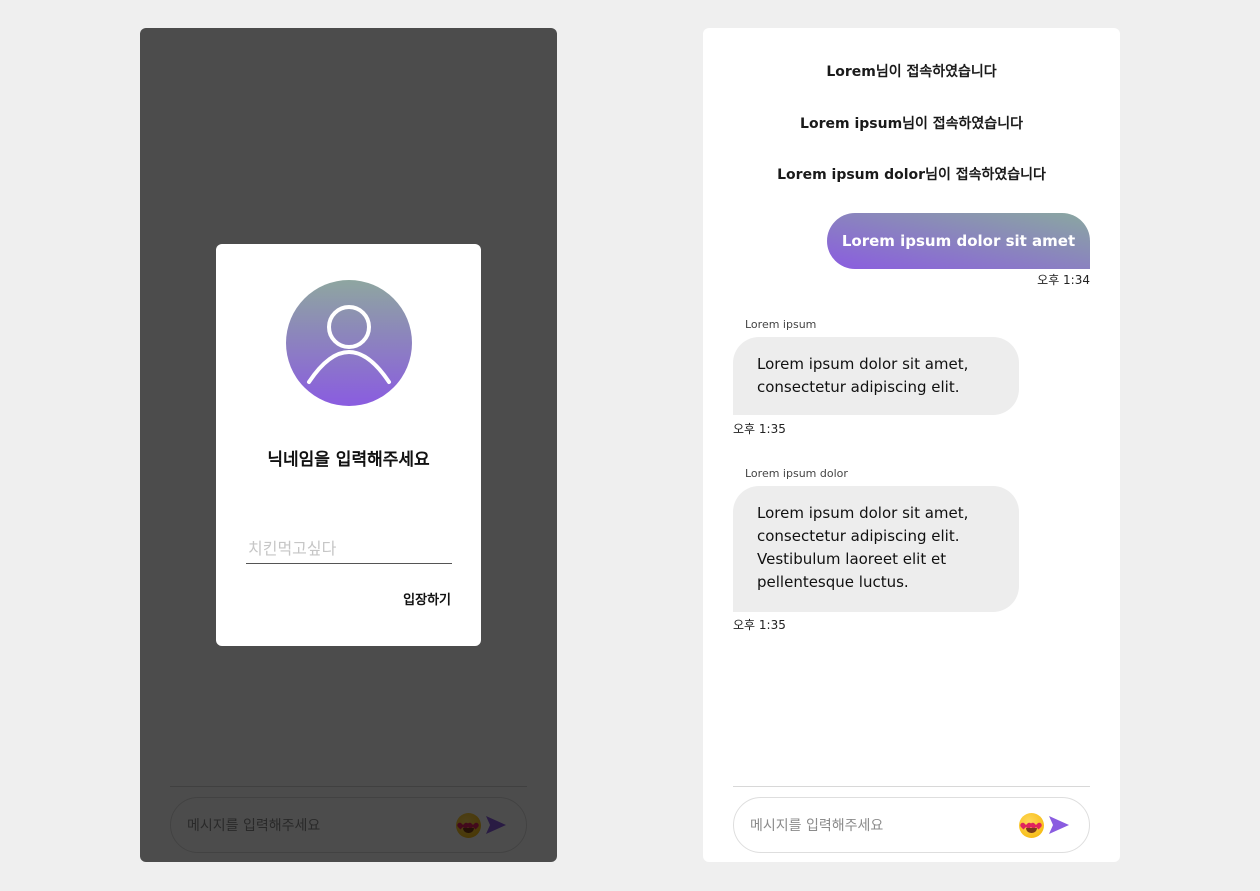  I want to click on nickname-modal: 닉네임을 입력해주세요 입장하기, so click(348, 445).